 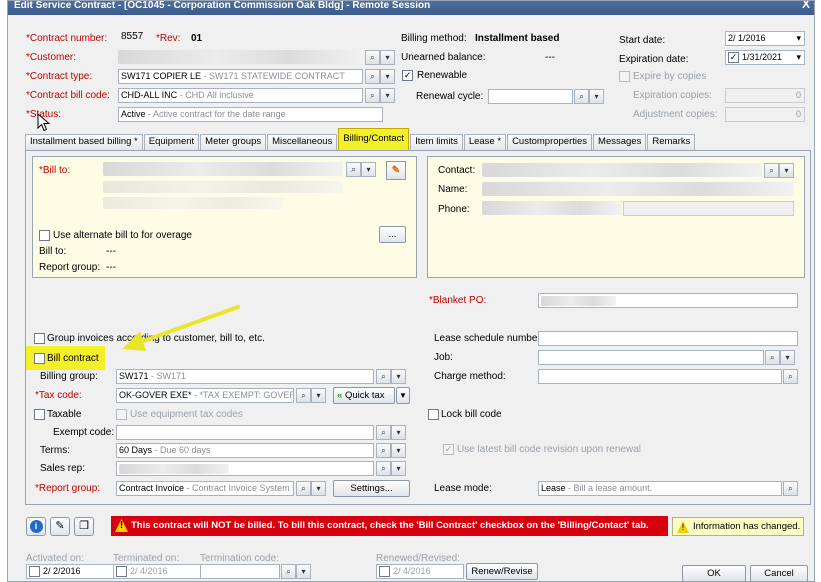 What do you see at coordinates (122, 235) in the screenshot?
I see `use-alternate-label: Use alternate bill to for overage` at bounding box center [122, 235].